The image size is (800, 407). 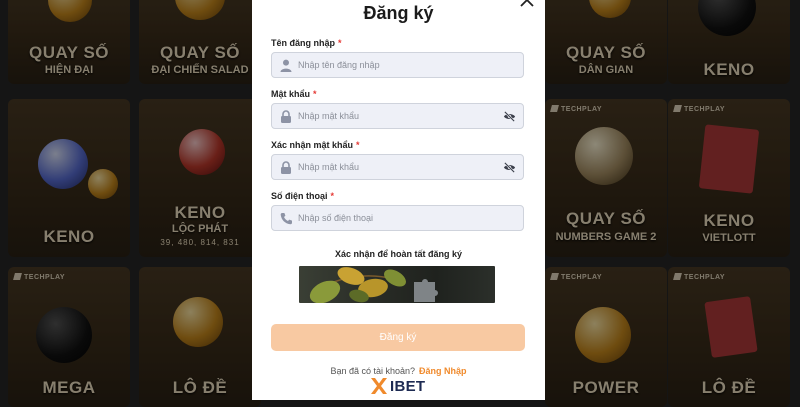 What do you see at coordinates (286, 65) in the screenshot?
I see `user-icon` at bounding box center [286, 65].